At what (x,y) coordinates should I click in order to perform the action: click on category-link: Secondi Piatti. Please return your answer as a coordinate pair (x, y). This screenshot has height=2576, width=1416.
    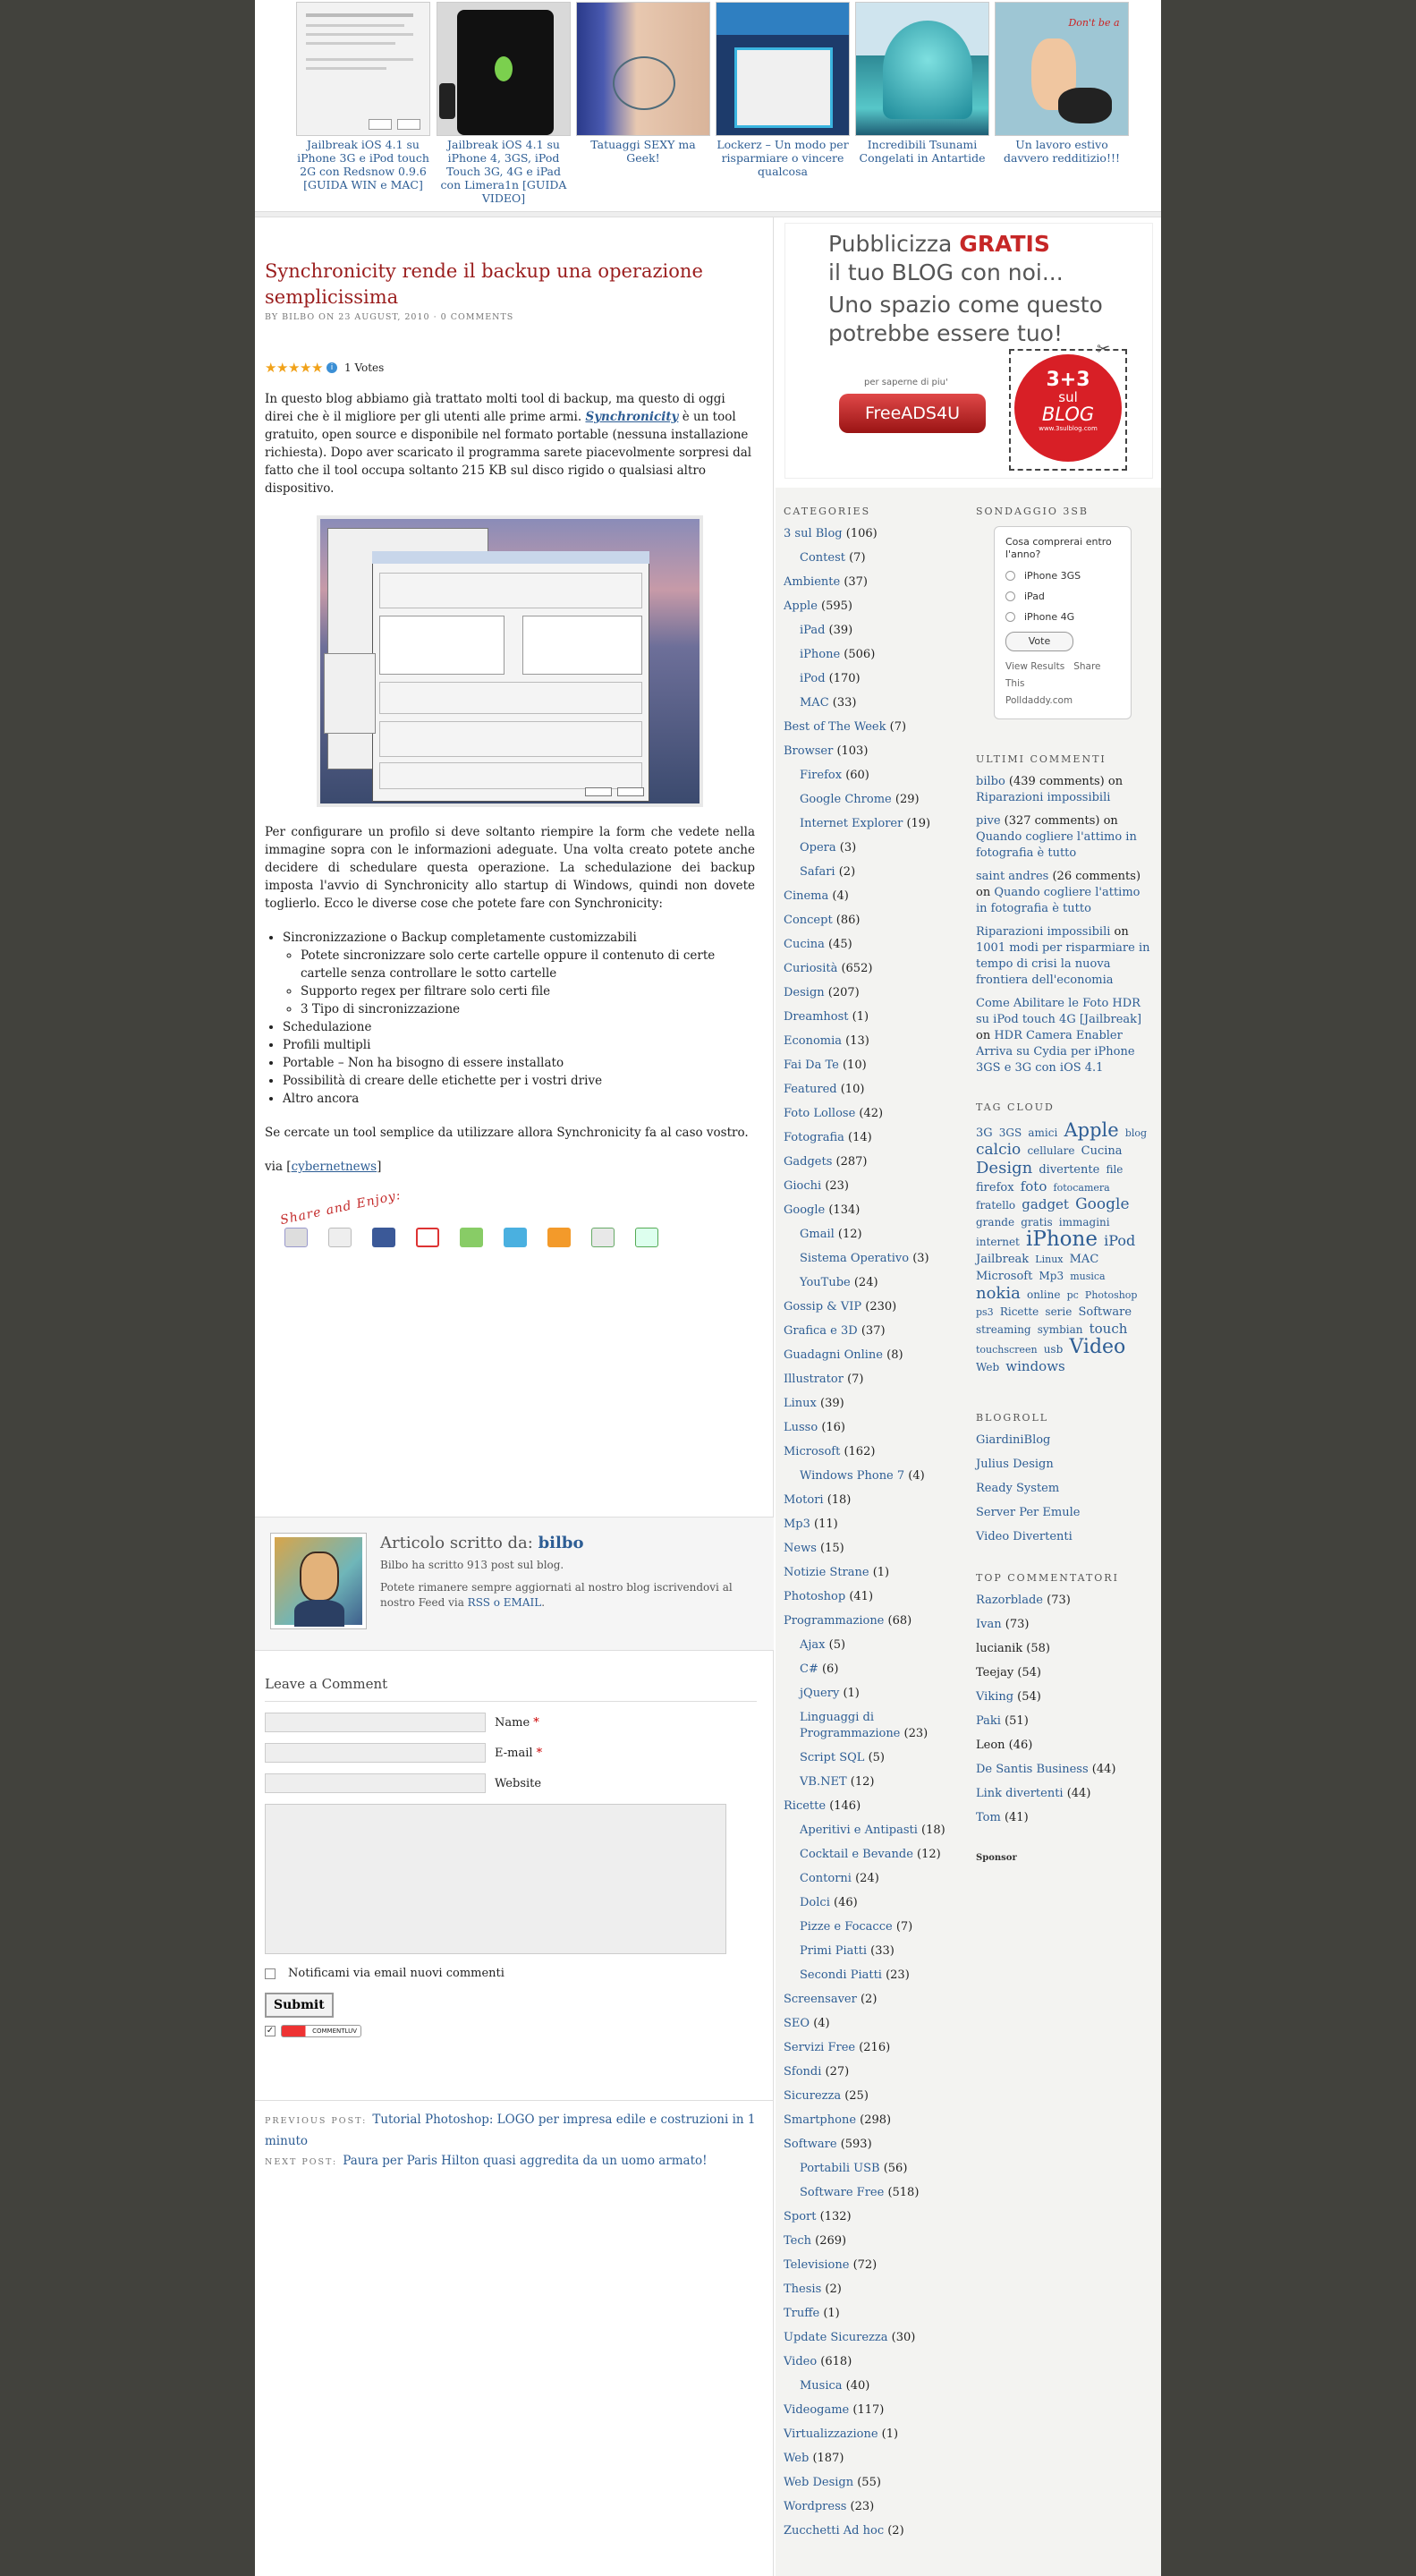
    Looking at the image, I should click on (841, 1975).